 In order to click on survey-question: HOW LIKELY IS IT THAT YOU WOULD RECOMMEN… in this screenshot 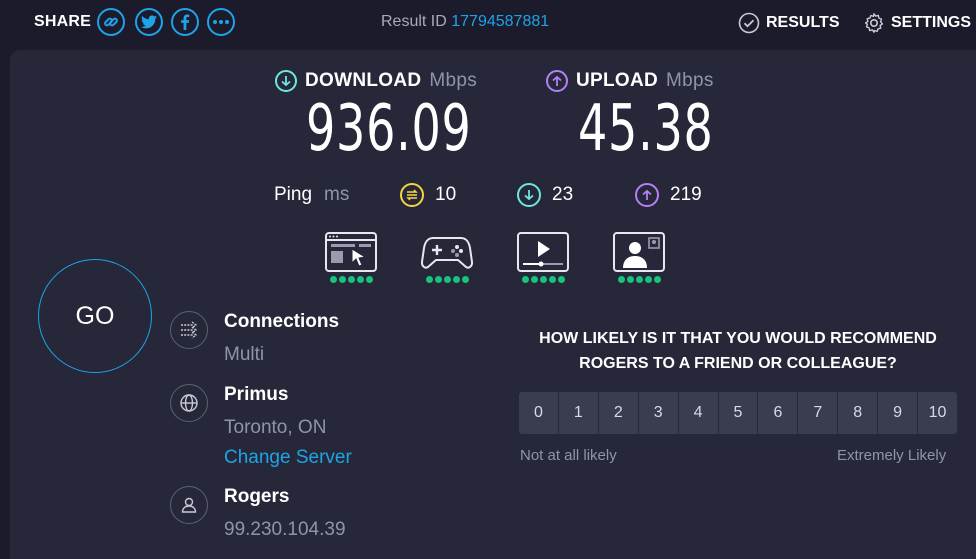, I will do `click(738, 351)`.